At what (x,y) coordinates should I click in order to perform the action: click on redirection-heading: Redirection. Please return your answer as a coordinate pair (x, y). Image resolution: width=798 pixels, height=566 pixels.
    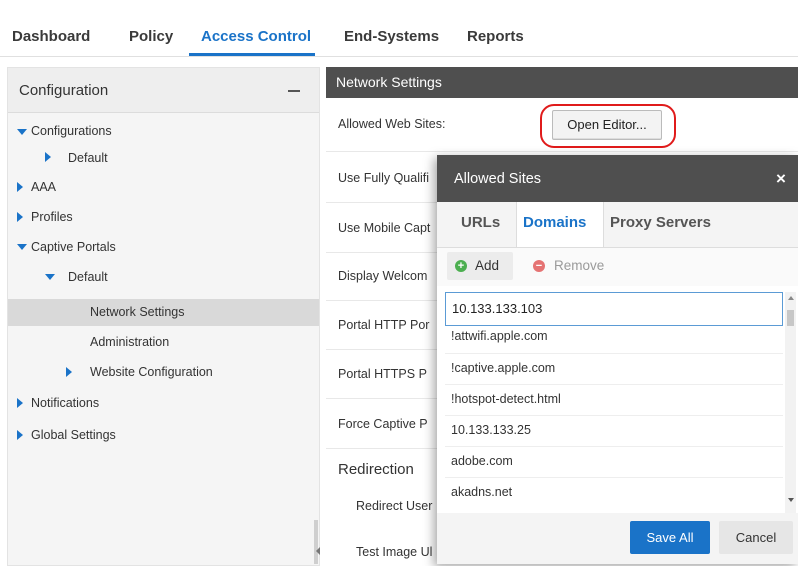
    Looking at the image, I should click on (376, 469).